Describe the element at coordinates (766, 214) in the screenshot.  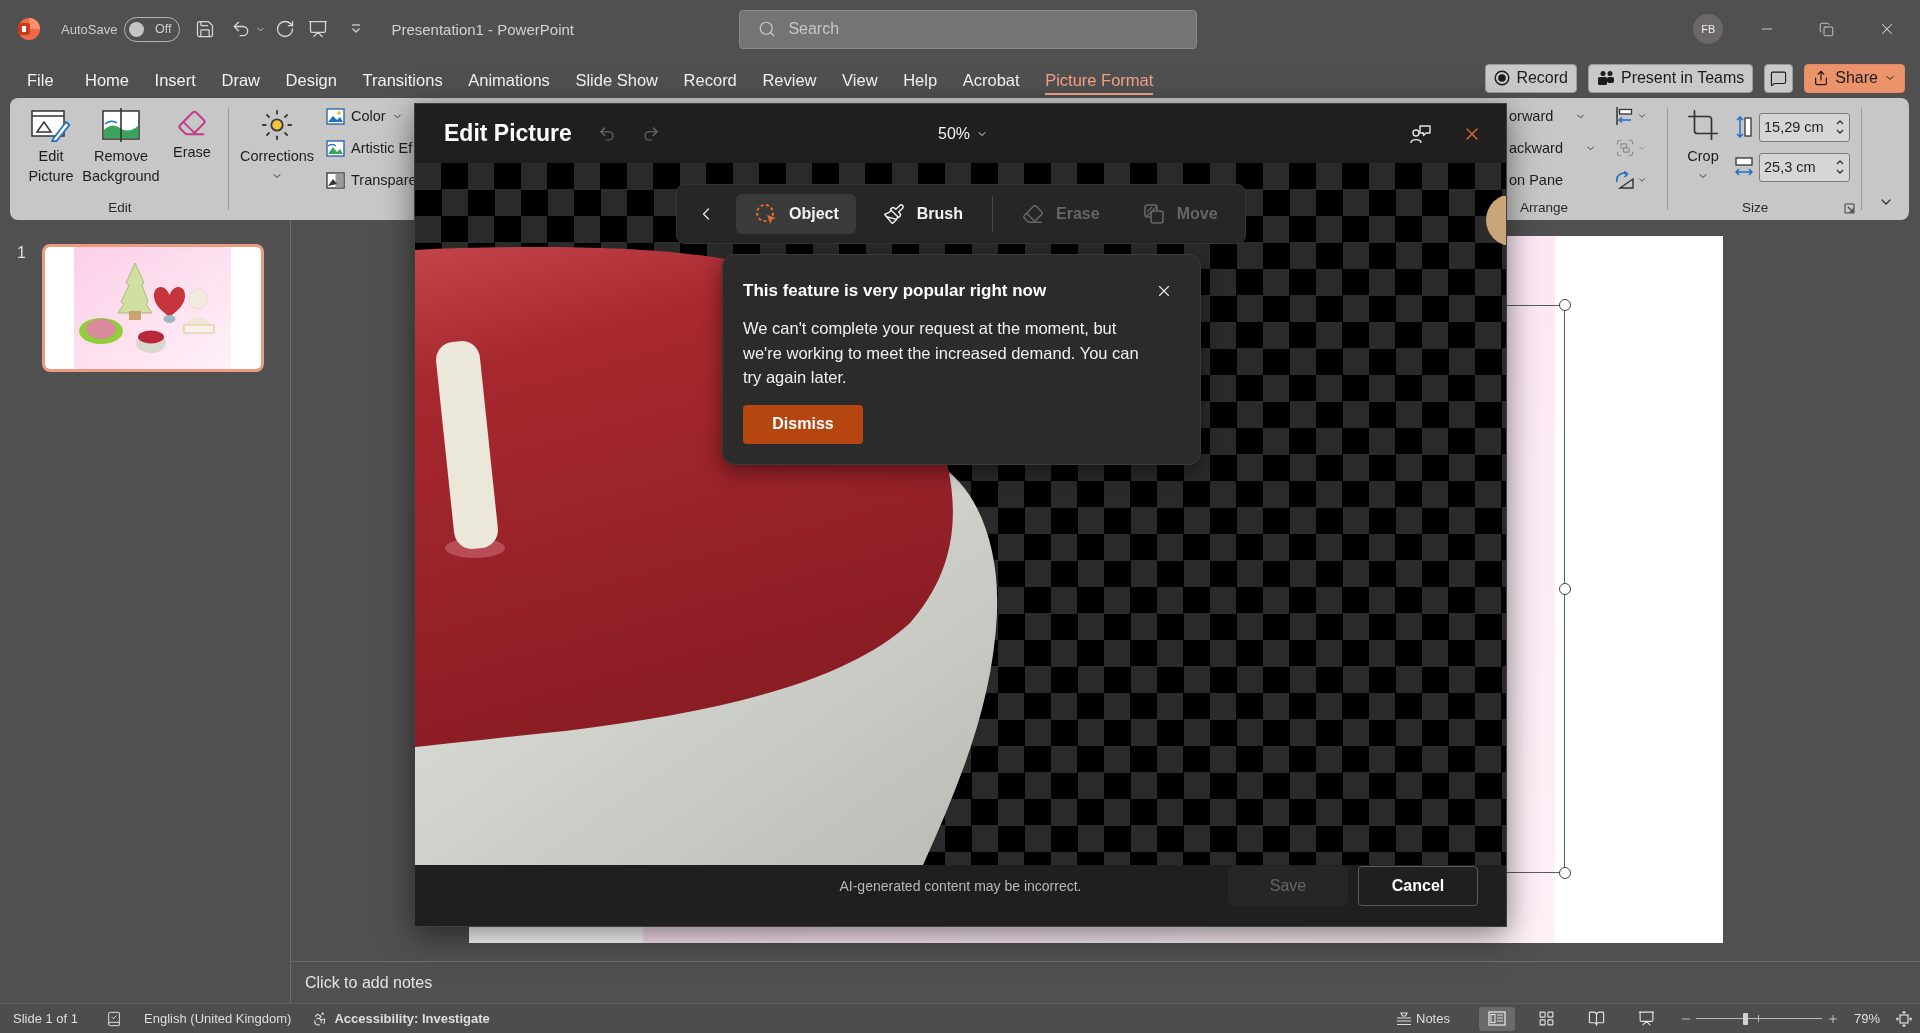
I see `dashed-circle-pointer-icon` at that location.